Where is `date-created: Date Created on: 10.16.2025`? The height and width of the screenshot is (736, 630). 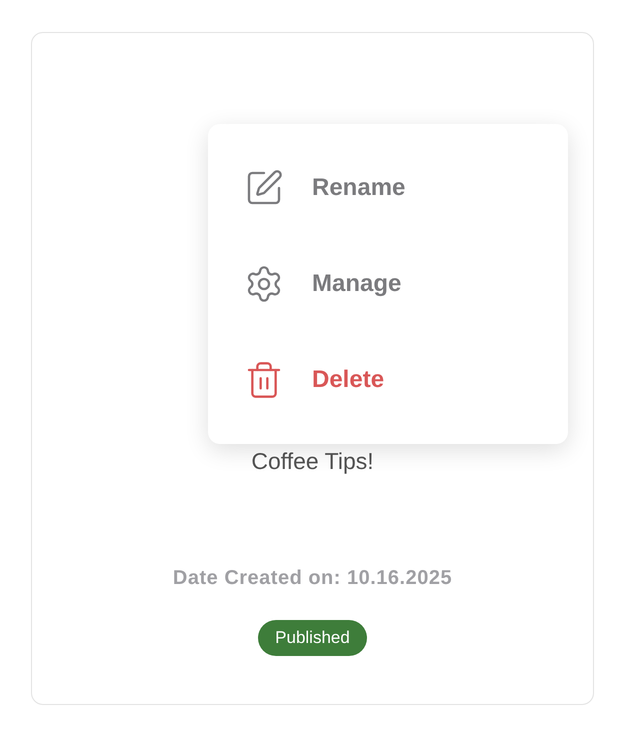 date-created: Date Created on: 10.16.2025 is located at coordinates (312, 578).